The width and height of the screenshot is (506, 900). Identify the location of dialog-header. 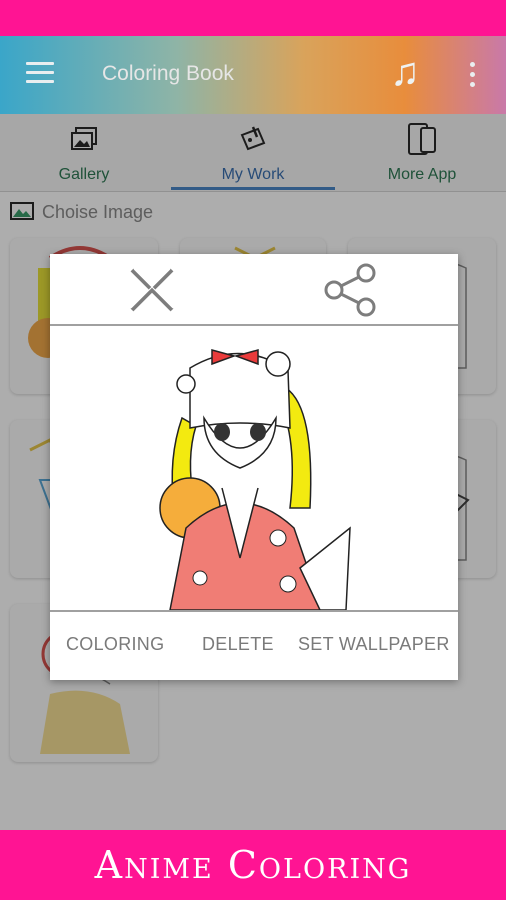
(254, 290).